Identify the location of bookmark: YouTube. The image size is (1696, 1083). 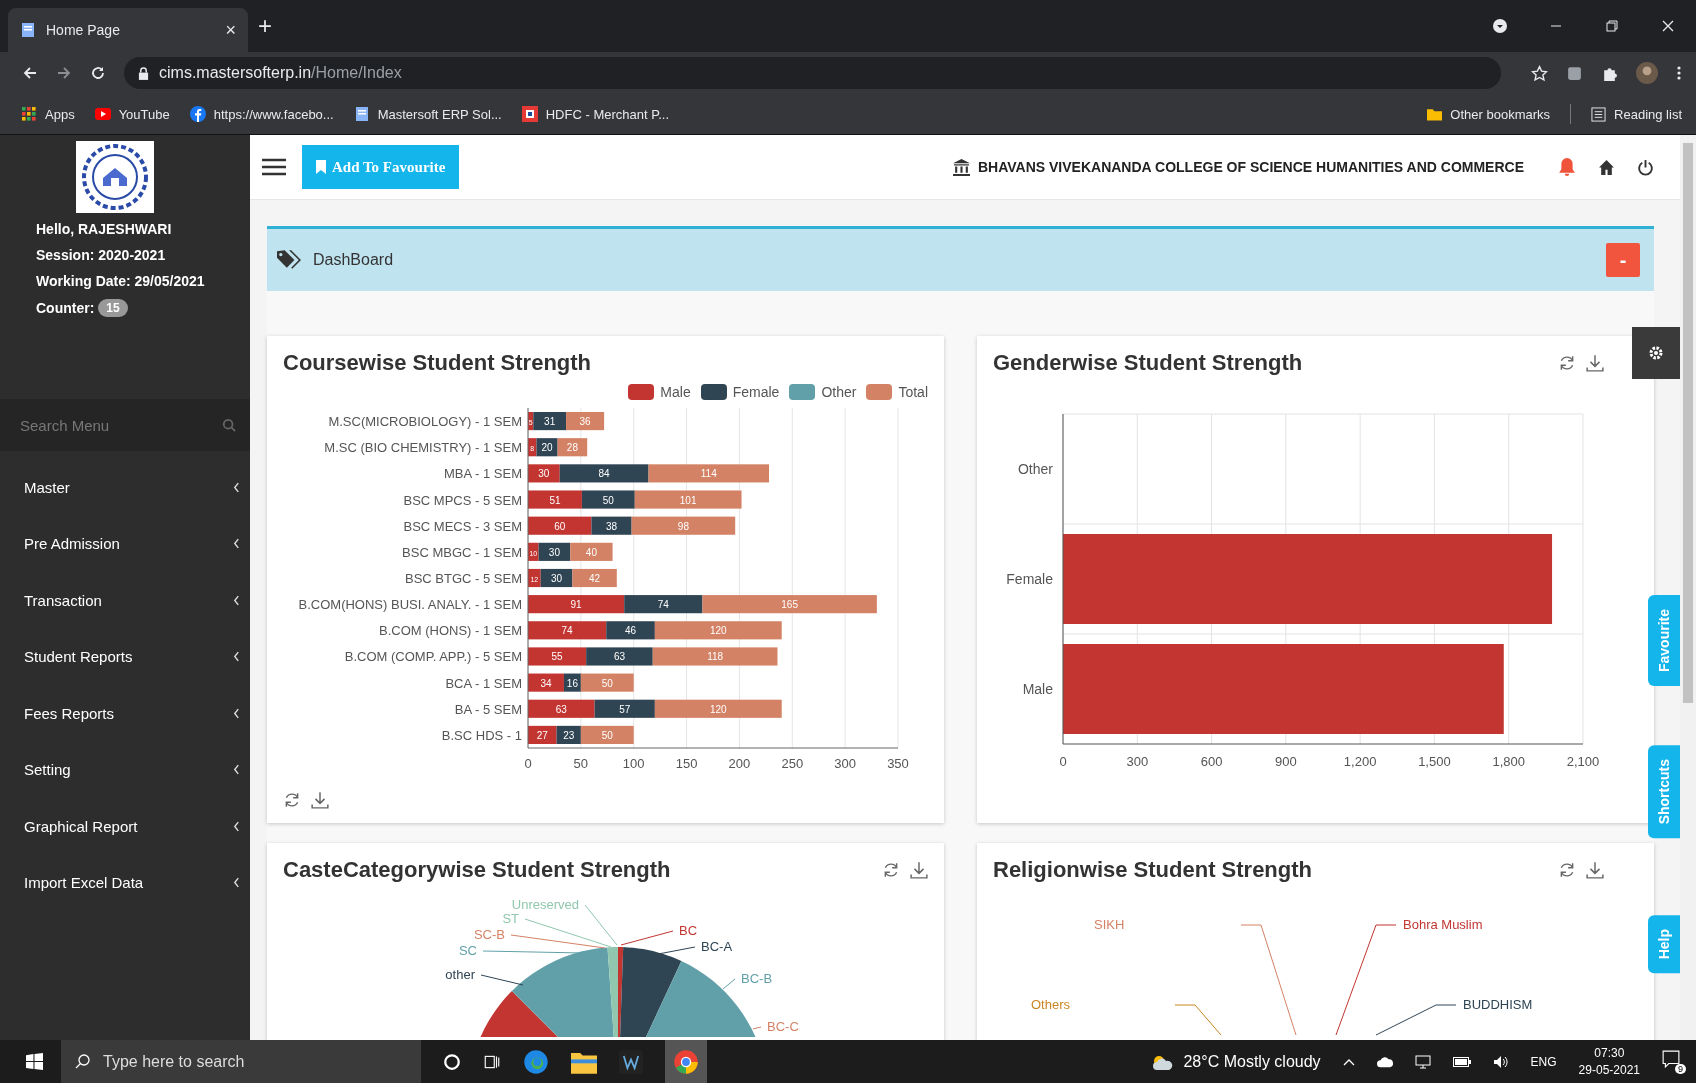
(132, 114).